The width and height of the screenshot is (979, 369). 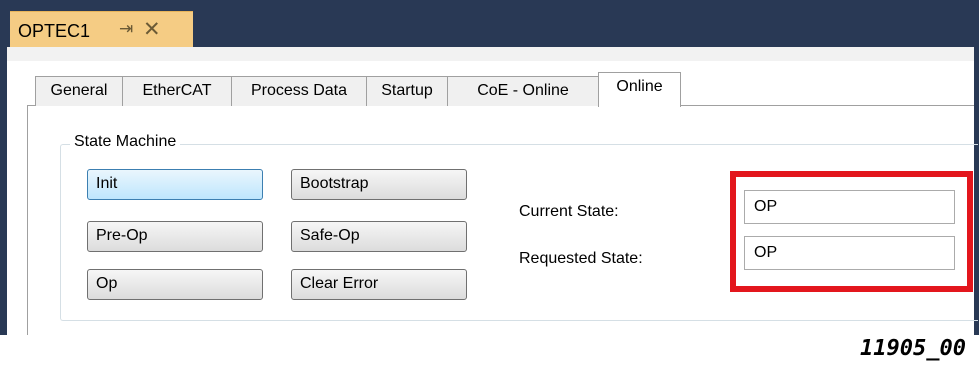 I want to click on current-state-label: Current State:, so click(x=569, y=211).